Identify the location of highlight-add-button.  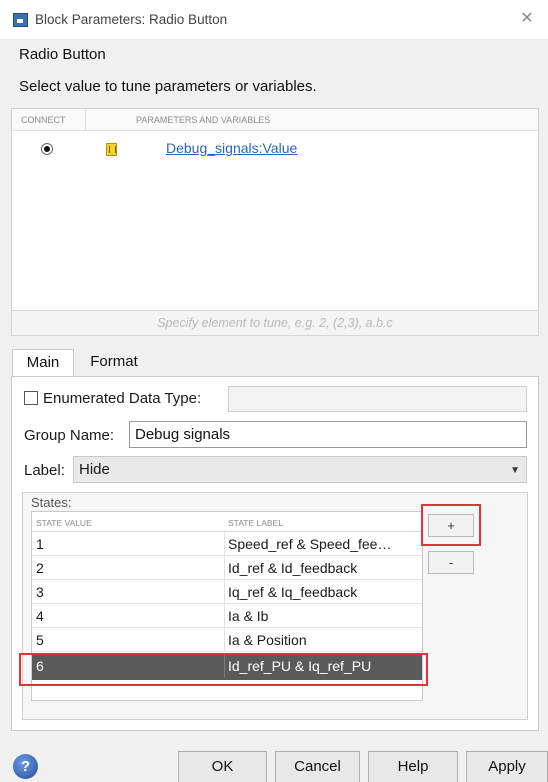
(451, 525).